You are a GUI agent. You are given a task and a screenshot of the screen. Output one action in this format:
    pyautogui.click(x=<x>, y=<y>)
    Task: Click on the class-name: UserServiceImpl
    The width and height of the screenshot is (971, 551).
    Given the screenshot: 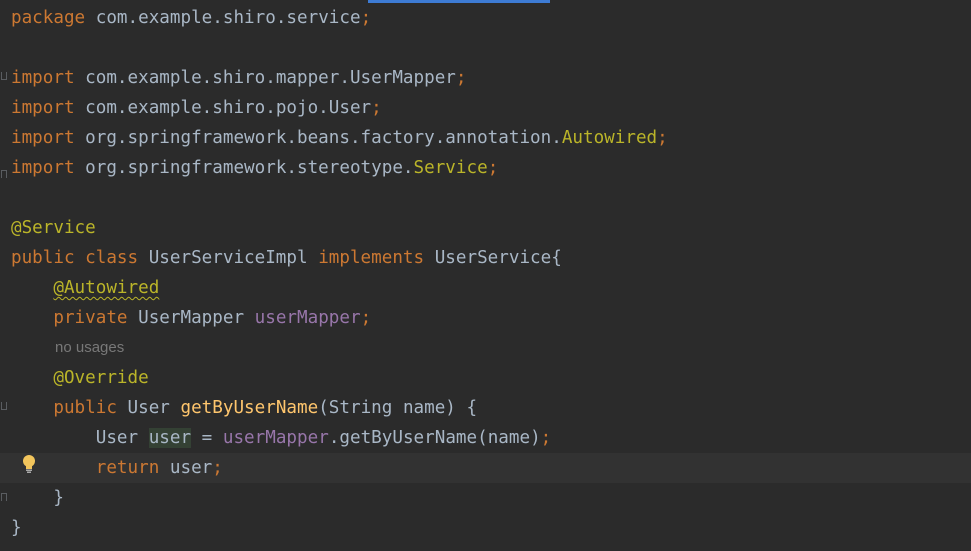 What is the action you would take?
    pyautogui.click(x=228, y=258)
    